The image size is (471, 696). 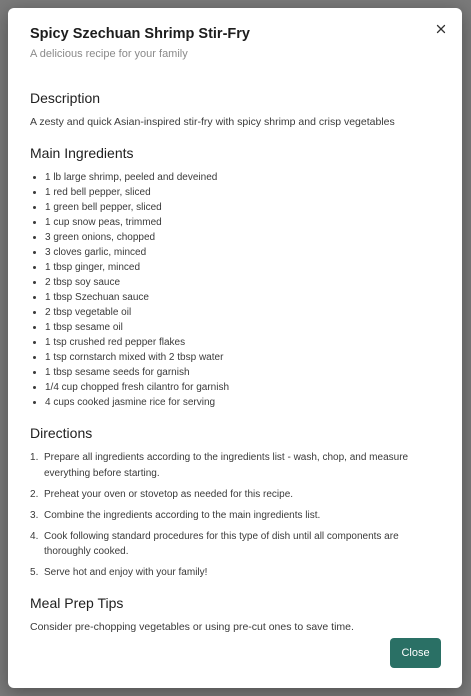 I want to click on directions-heading: Directions, so click(x=61, y=433).